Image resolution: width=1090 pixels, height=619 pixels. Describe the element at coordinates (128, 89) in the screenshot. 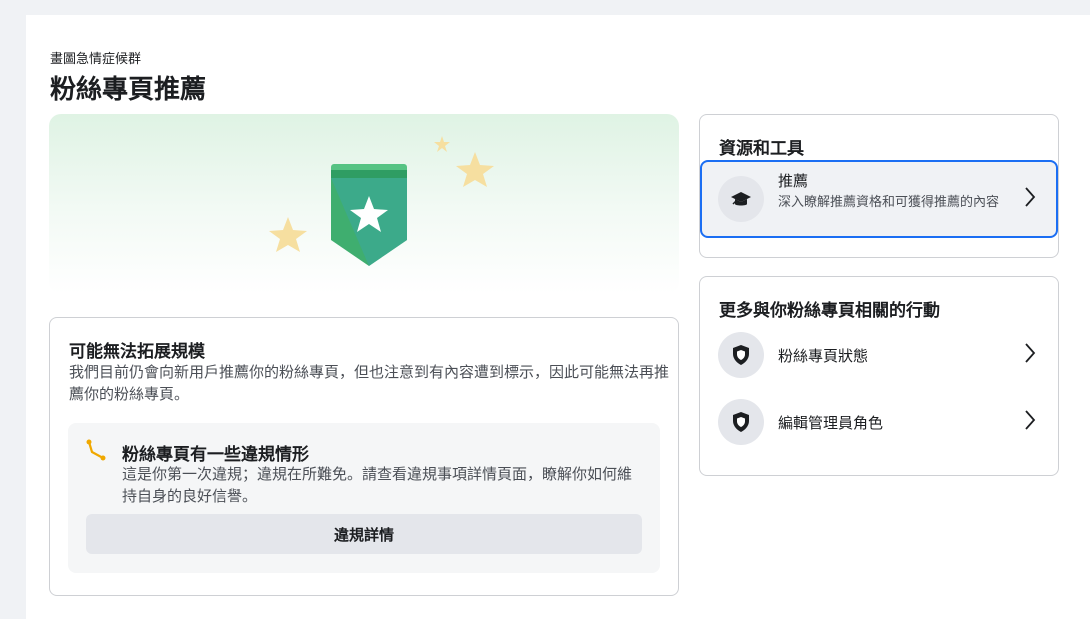

I see `page-title: 粉絲專頁推薦` at that location.